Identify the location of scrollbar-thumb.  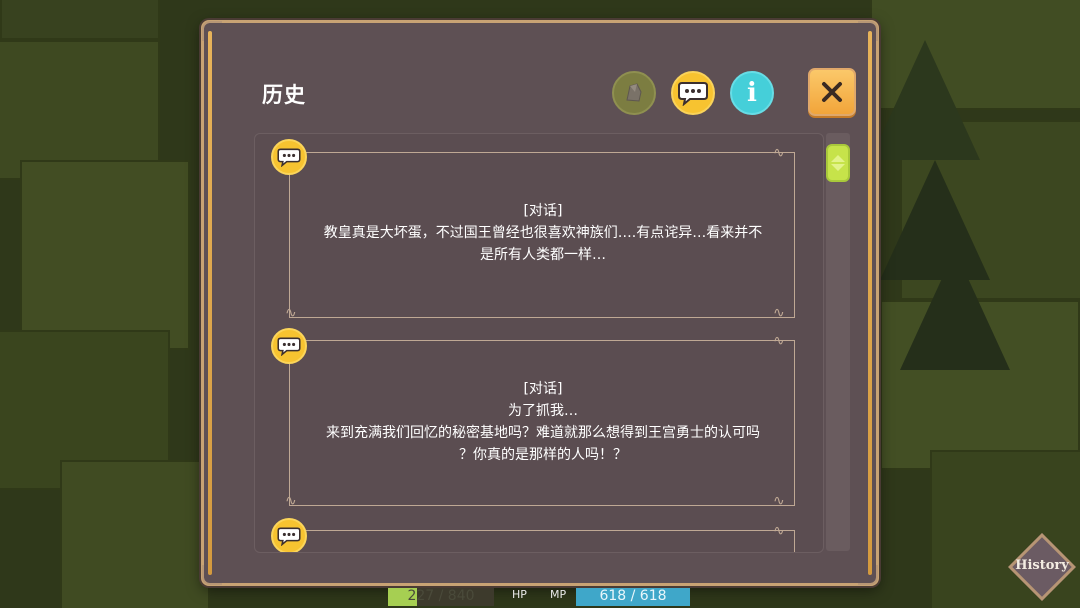
(838, 163).